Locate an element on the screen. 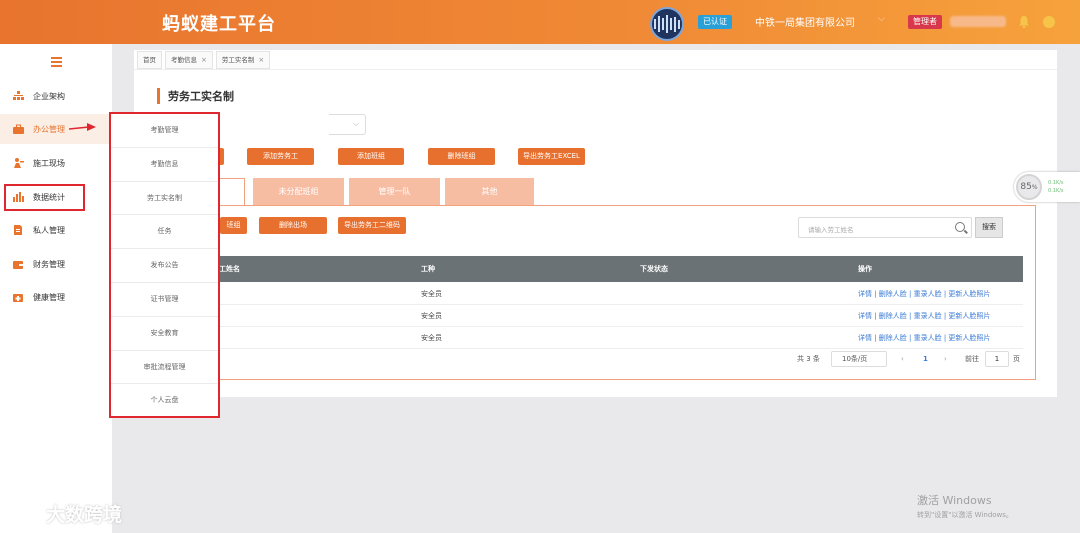 The image size is (1080, 533). page-unit: 页 is located at coordinates (1016, 359).